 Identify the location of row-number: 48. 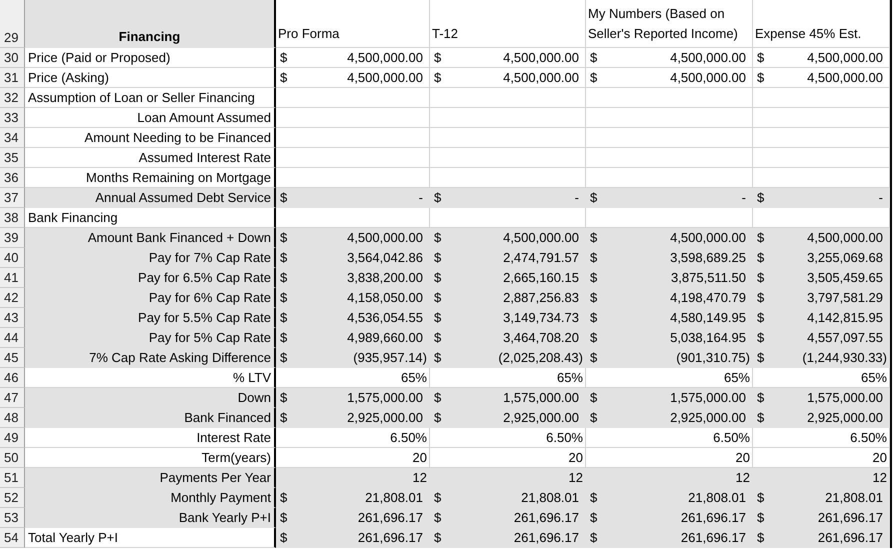
(12, 418).